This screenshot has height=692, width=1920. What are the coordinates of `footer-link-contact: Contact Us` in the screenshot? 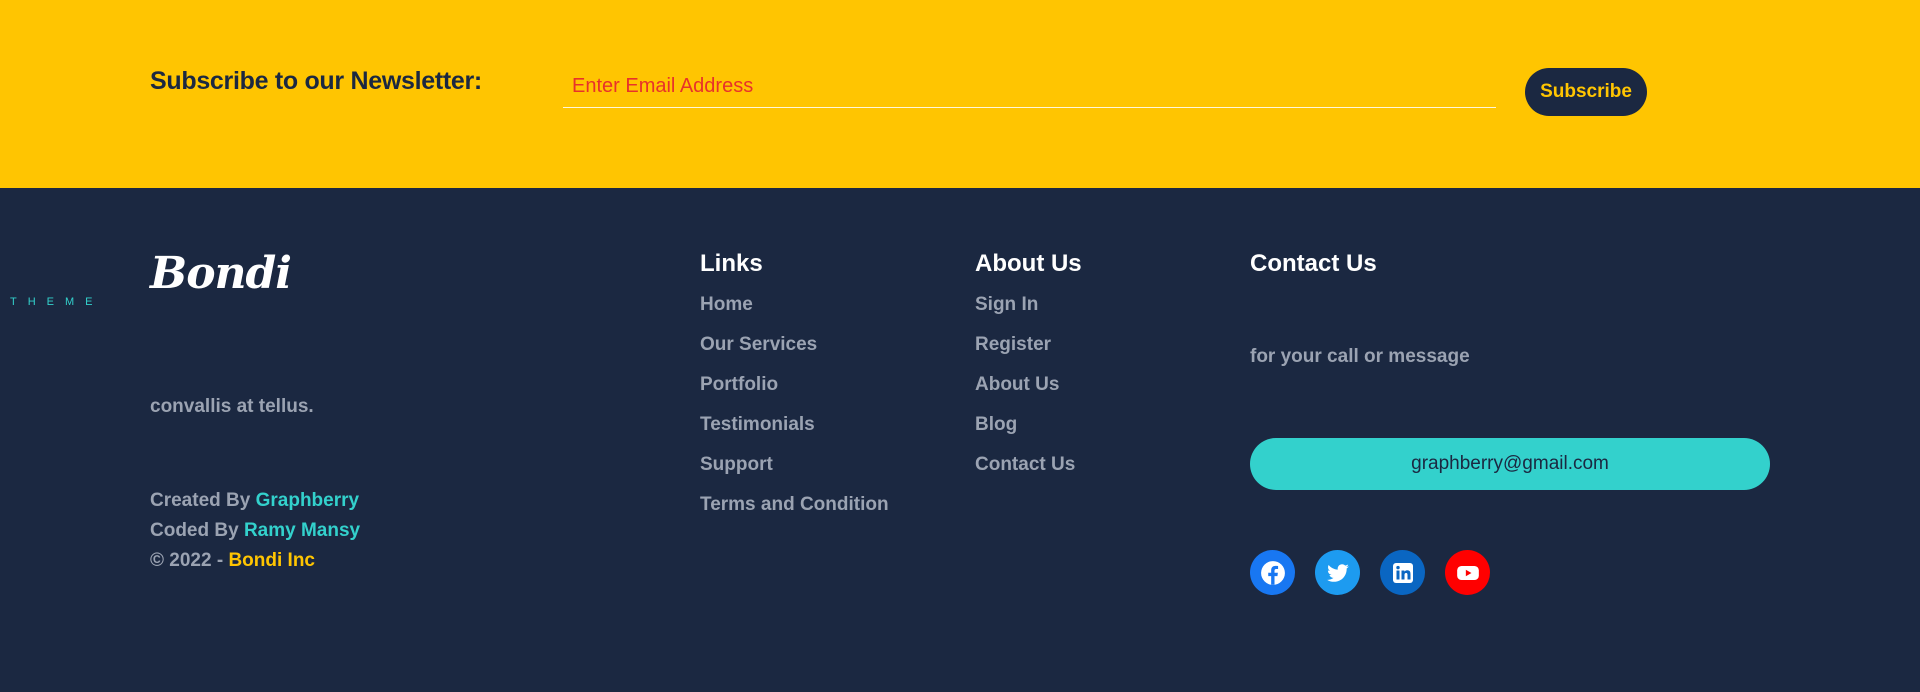 It's located at (1028, 470).